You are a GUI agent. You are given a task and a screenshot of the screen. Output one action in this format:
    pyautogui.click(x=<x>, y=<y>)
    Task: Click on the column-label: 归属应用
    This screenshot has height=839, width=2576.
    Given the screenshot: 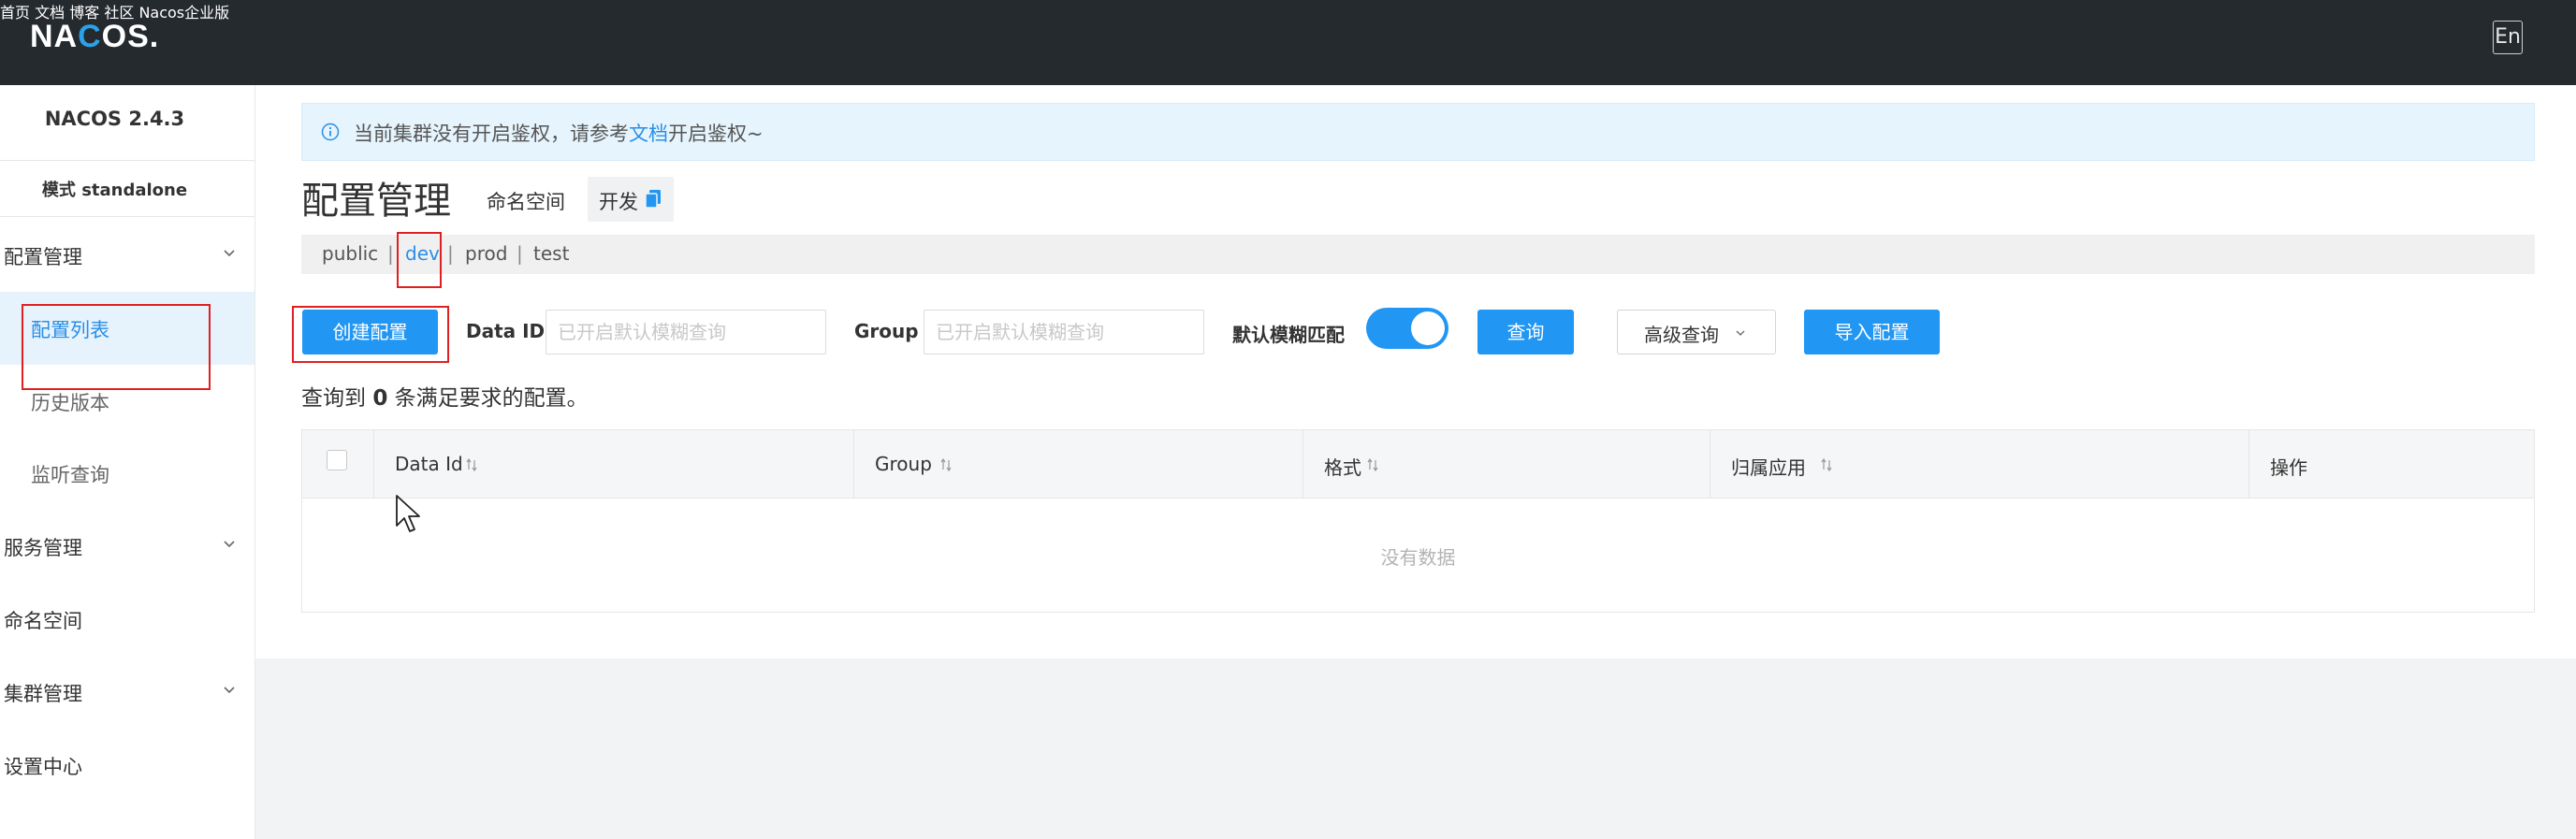 What is the action you would take?
    pyautogui.click(x=1768, y=467)
    